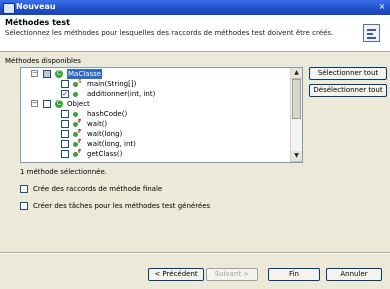  I want to click on window-title: Nouveau, so click(36, 6).